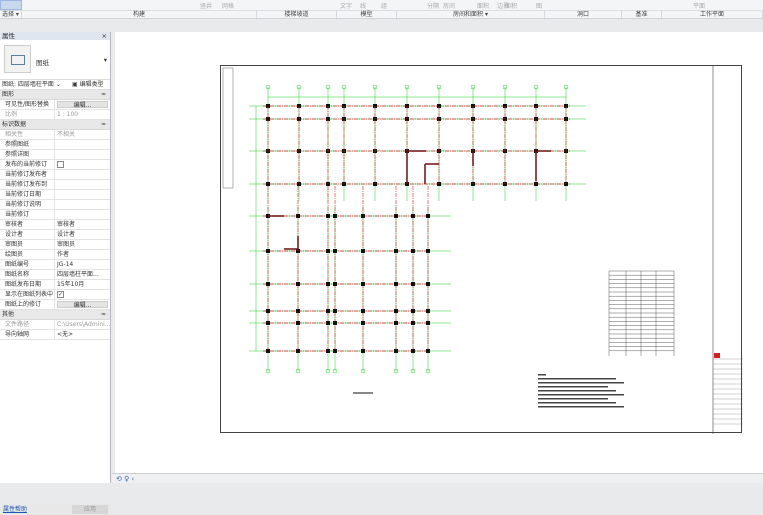 The height and width of the screenshot is (515, 763). I want to click on property-group-header: 标识数据 ≈, so click(55, 125).